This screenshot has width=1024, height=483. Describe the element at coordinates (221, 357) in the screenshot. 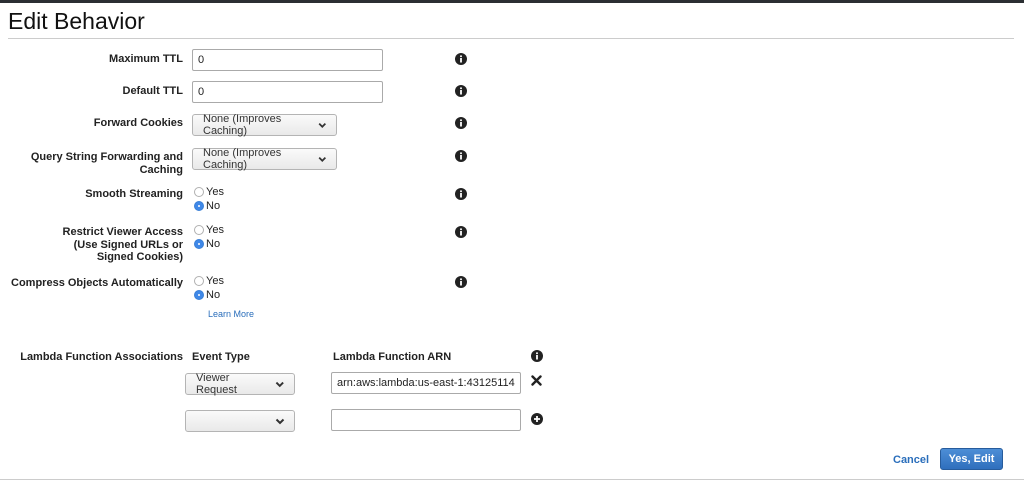

I see `event-type-header: Event Type` at that location.